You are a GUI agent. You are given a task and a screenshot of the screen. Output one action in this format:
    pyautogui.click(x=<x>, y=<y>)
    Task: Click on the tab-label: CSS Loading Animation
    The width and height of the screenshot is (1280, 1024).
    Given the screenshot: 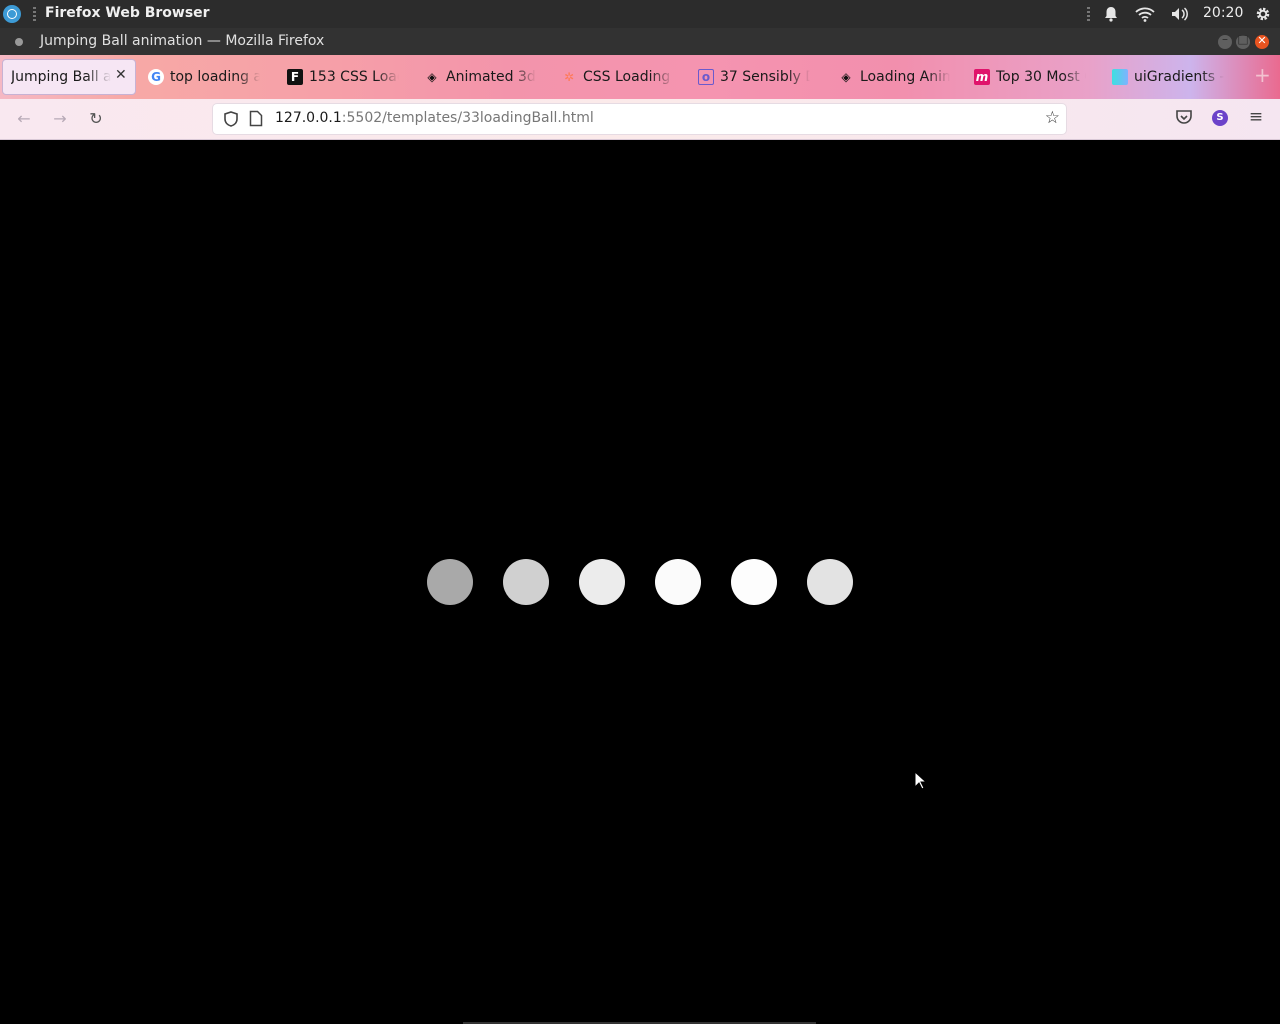 What is the action you would take?
    pyautogui.click(x=628, y=77)
    